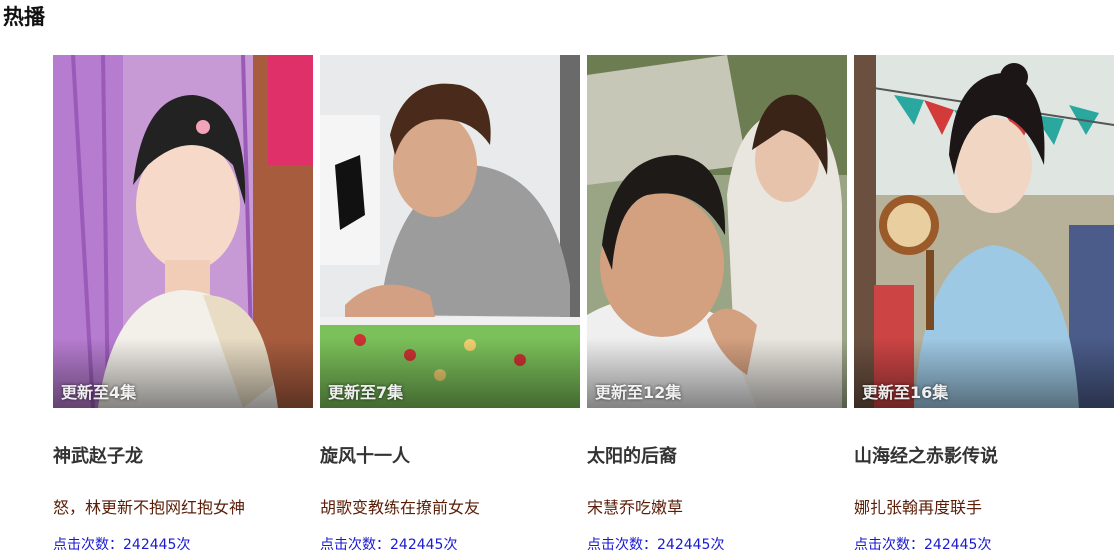  What do you see at coordinates (400, 506) in the screenshot?
I see `drama-description: 胡歌变教练在撩前女友` at bounding box center [400, 506].